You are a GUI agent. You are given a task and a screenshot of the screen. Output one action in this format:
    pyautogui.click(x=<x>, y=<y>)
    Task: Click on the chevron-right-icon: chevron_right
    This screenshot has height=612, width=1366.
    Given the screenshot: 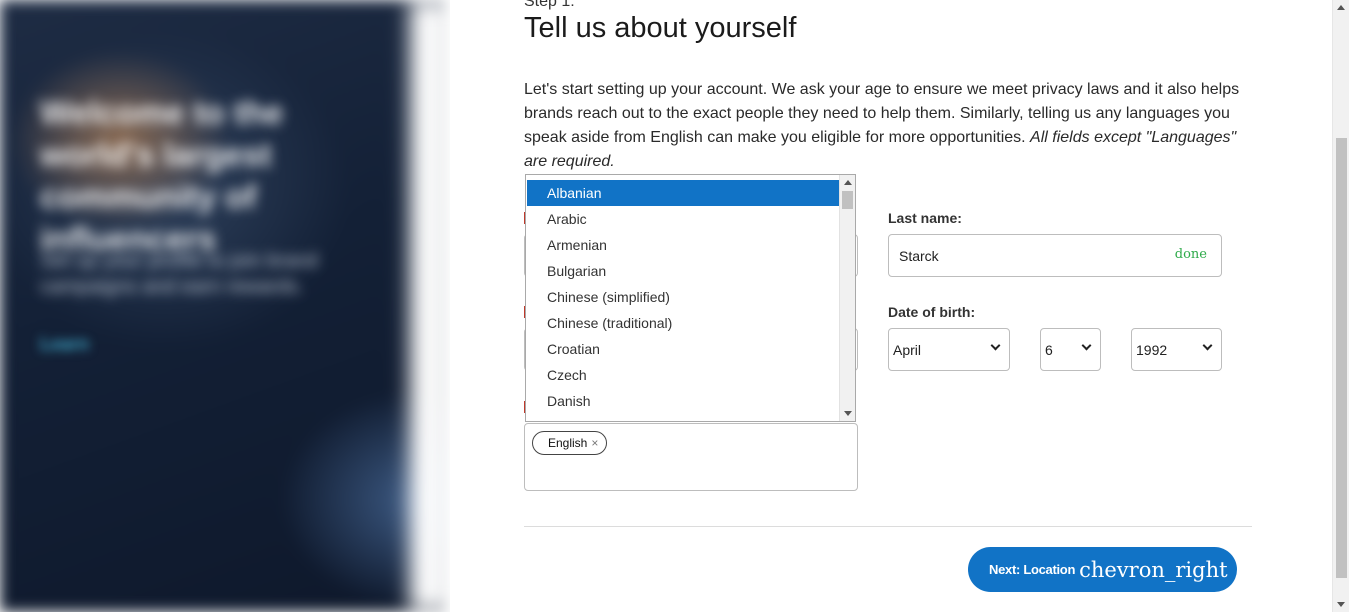 What is the action you would take?
    pyautogui.click(x=1153, y=569)
    